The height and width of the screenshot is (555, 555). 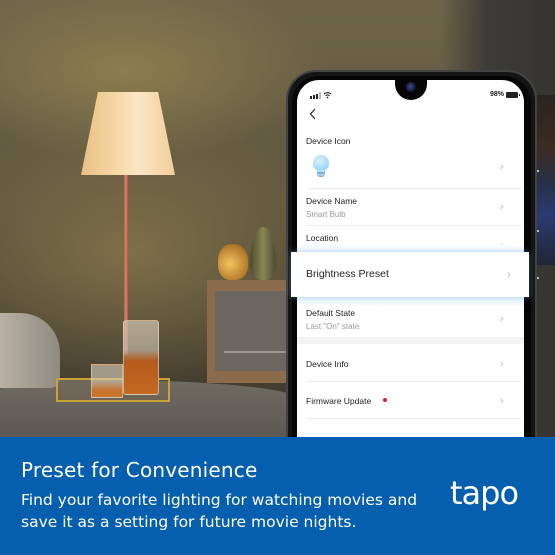 I want to click on banner-title: Preset for Convenience, so click(x=139, y=470).